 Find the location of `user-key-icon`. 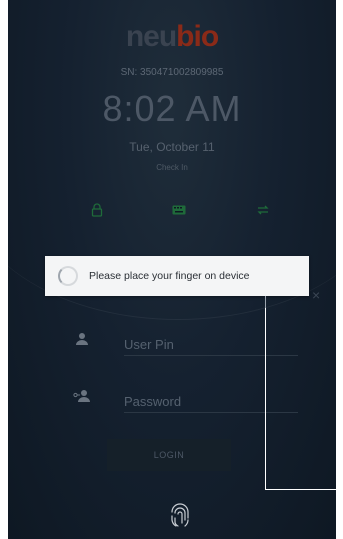

user-key-icon is located at coordinates (81, 396).